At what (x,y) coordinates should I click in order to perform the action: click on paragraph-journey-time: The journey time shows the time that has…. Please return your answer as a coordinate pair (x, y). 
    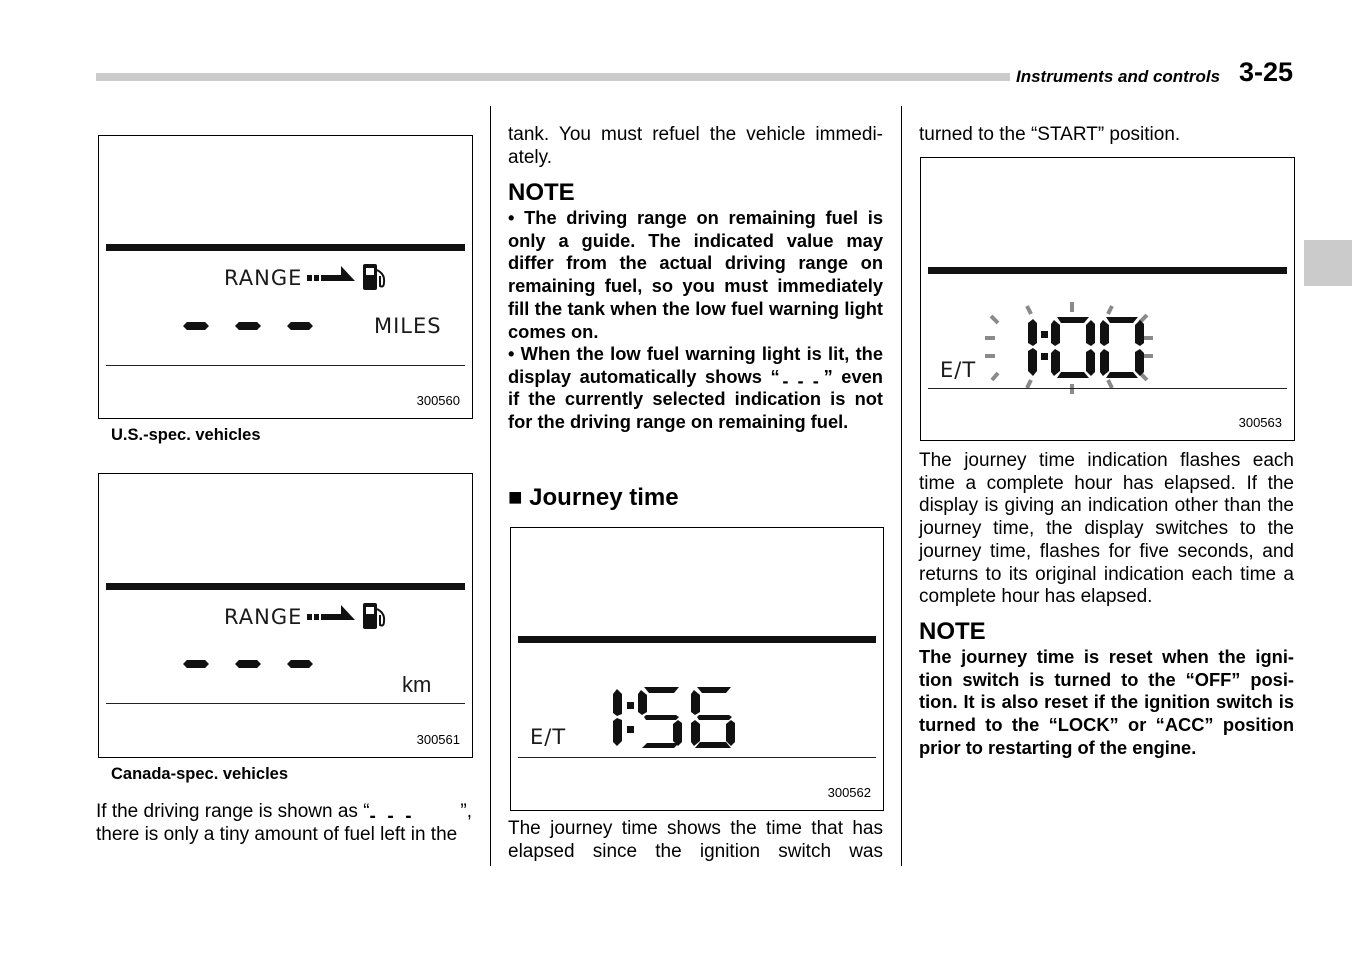
    Looking at the image, I should click on (695, 840).